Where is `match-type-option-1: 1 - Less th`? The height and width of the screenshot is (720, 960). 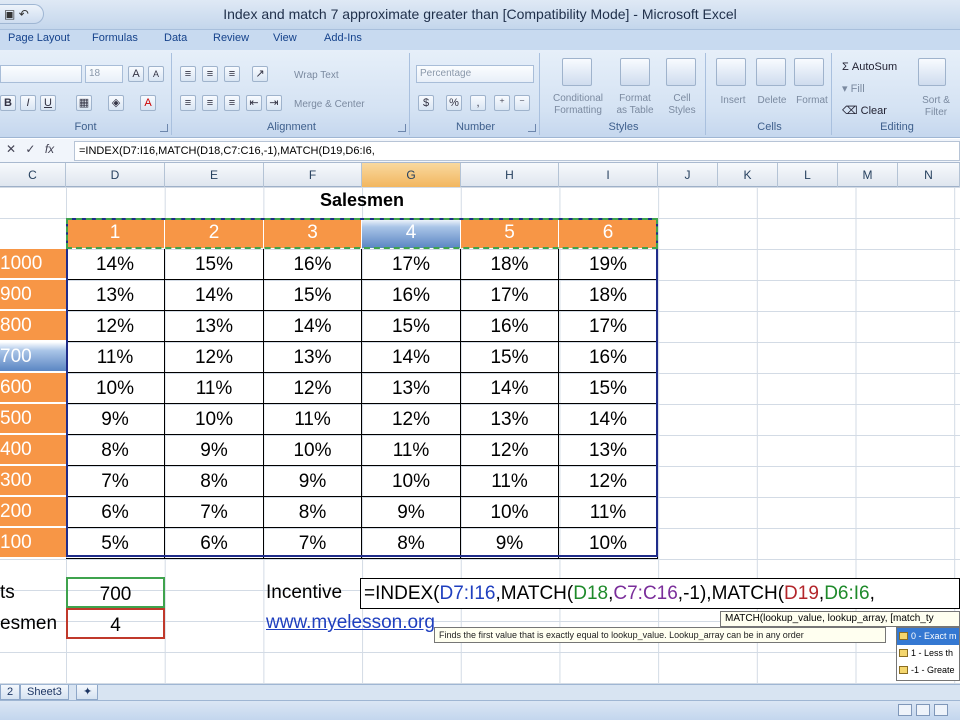 match-type-option-1: 1 - Less th is located at coordinates (928, 653).